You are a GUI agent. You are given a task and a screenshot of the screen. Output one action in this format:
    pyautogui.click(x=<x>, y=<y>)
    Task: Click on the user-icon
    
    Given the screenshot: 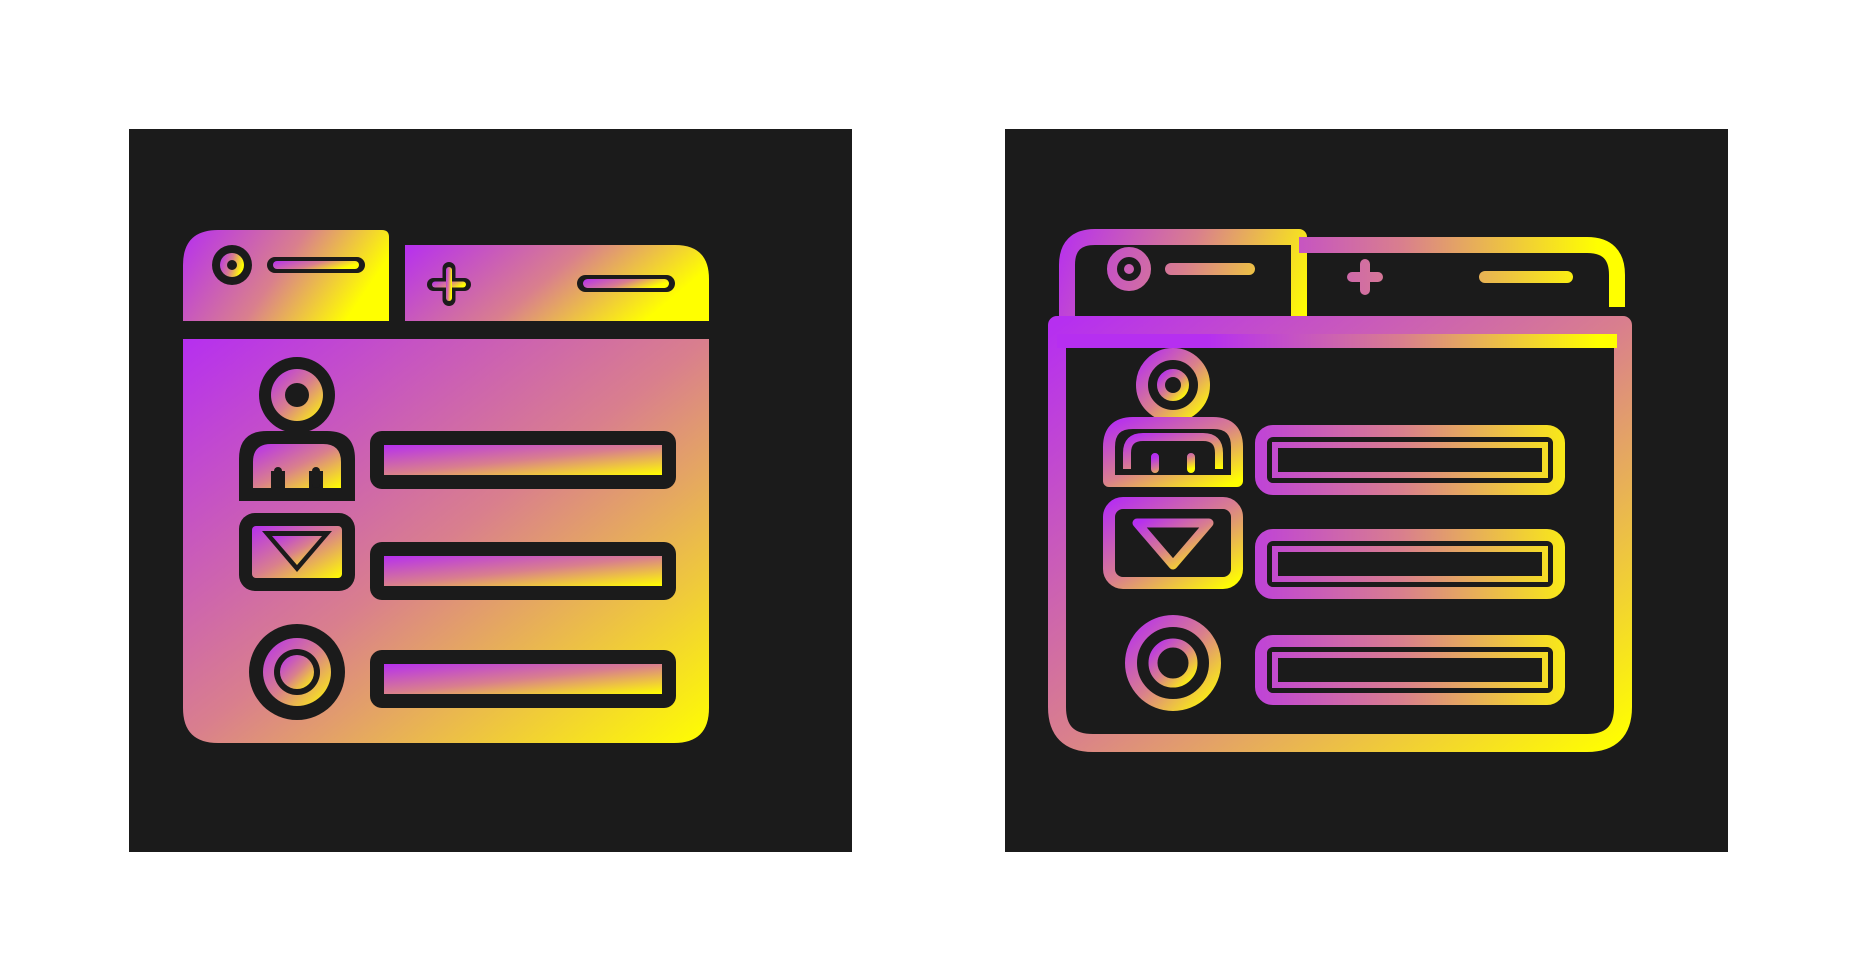 What is the action you would take?
    pyautogui.click(x=1173, y=417)
    